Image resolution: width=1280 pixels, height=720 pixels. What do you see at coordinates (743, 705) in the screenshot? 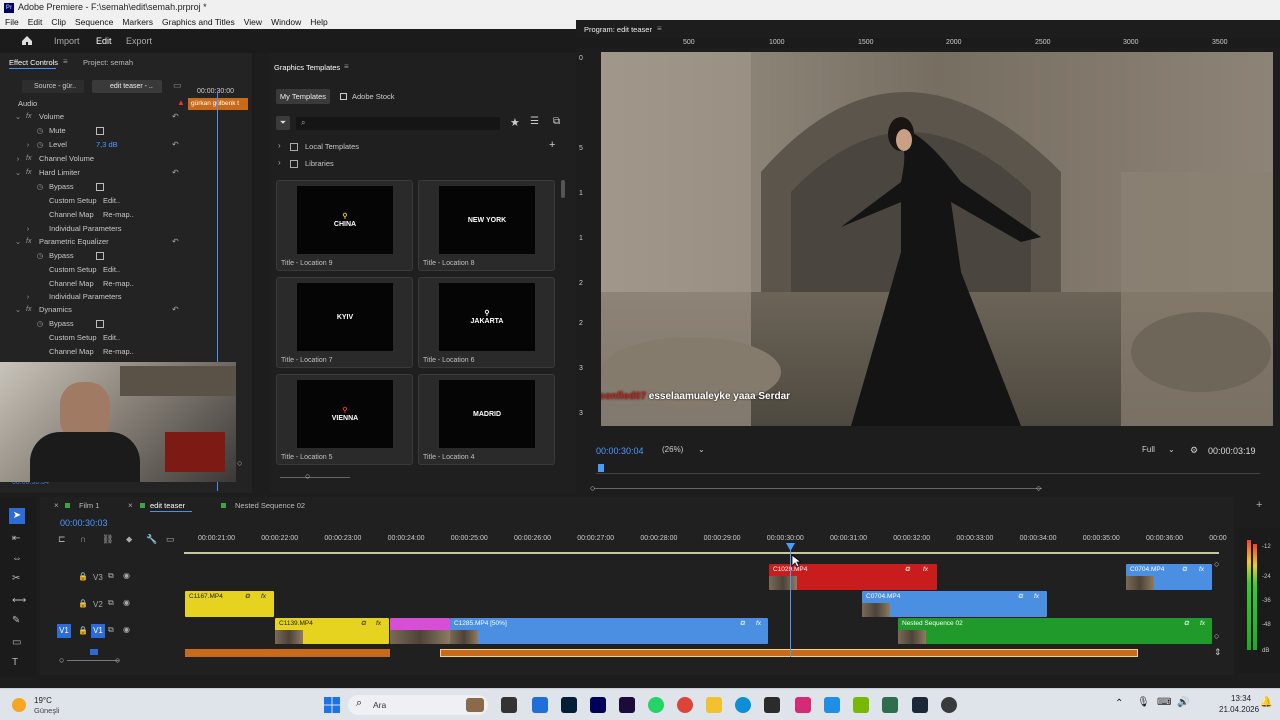
I see `edge-icon` at bounding box center [743, 705].